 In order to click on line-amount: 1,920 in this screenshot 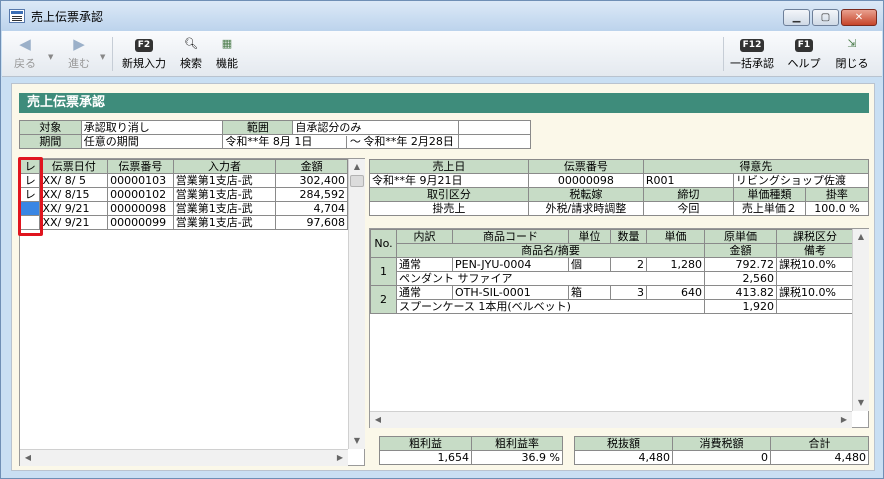, I will do `click(740, 306)`.